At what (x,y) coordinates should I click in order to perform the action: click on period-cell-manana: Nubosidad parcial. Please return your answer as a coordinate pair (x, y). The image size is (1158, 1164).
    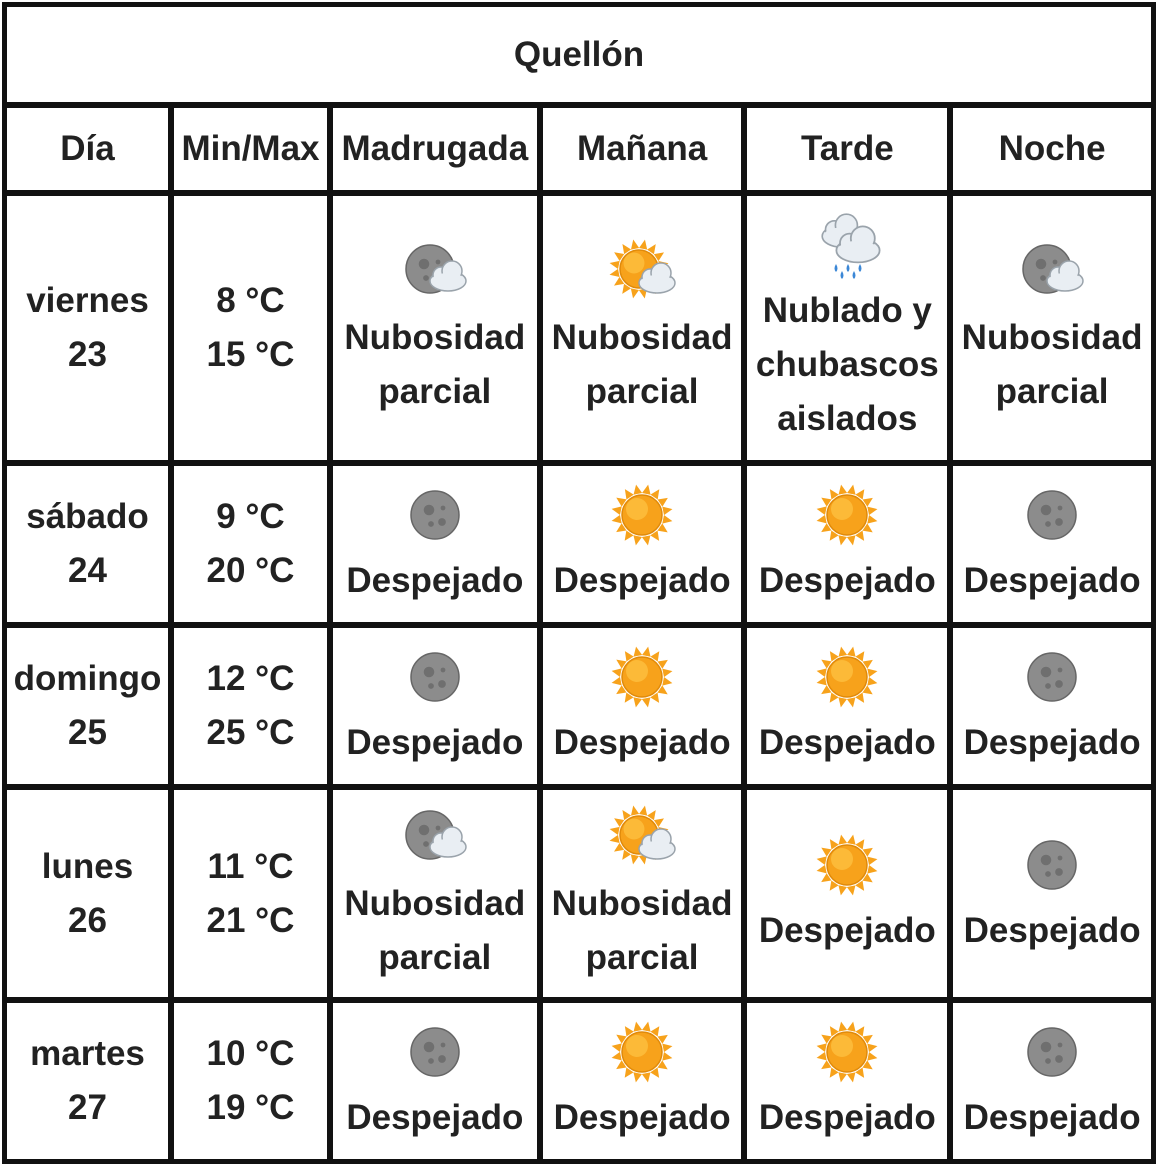
    Looking at the image, I should click on (642, 893).